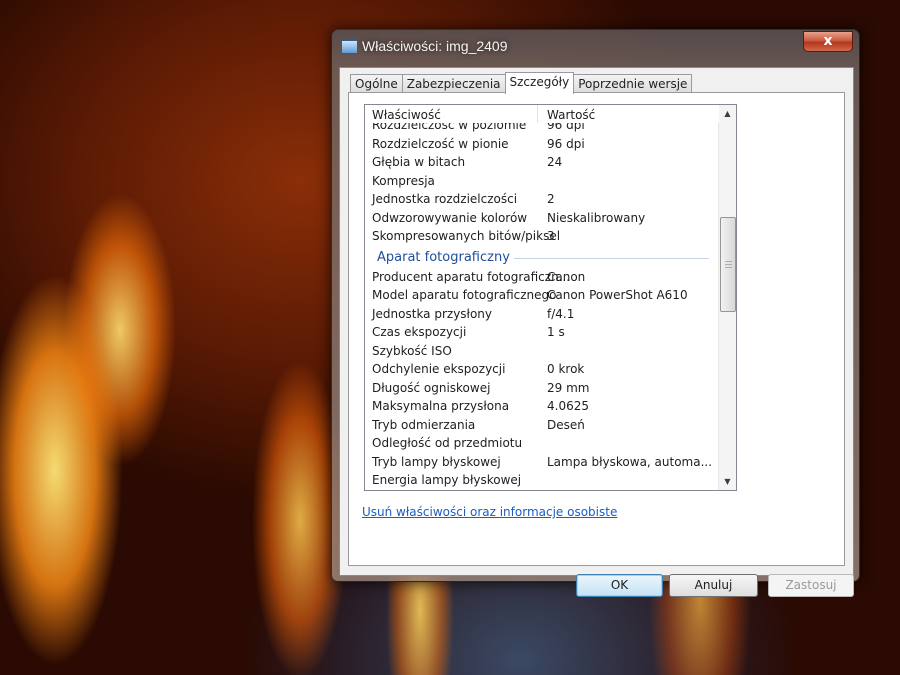 The image size is (900, 675). Describe the element at coordinates (542, 181) in the screenshot. I see `property-row: Kompresja` at that location.